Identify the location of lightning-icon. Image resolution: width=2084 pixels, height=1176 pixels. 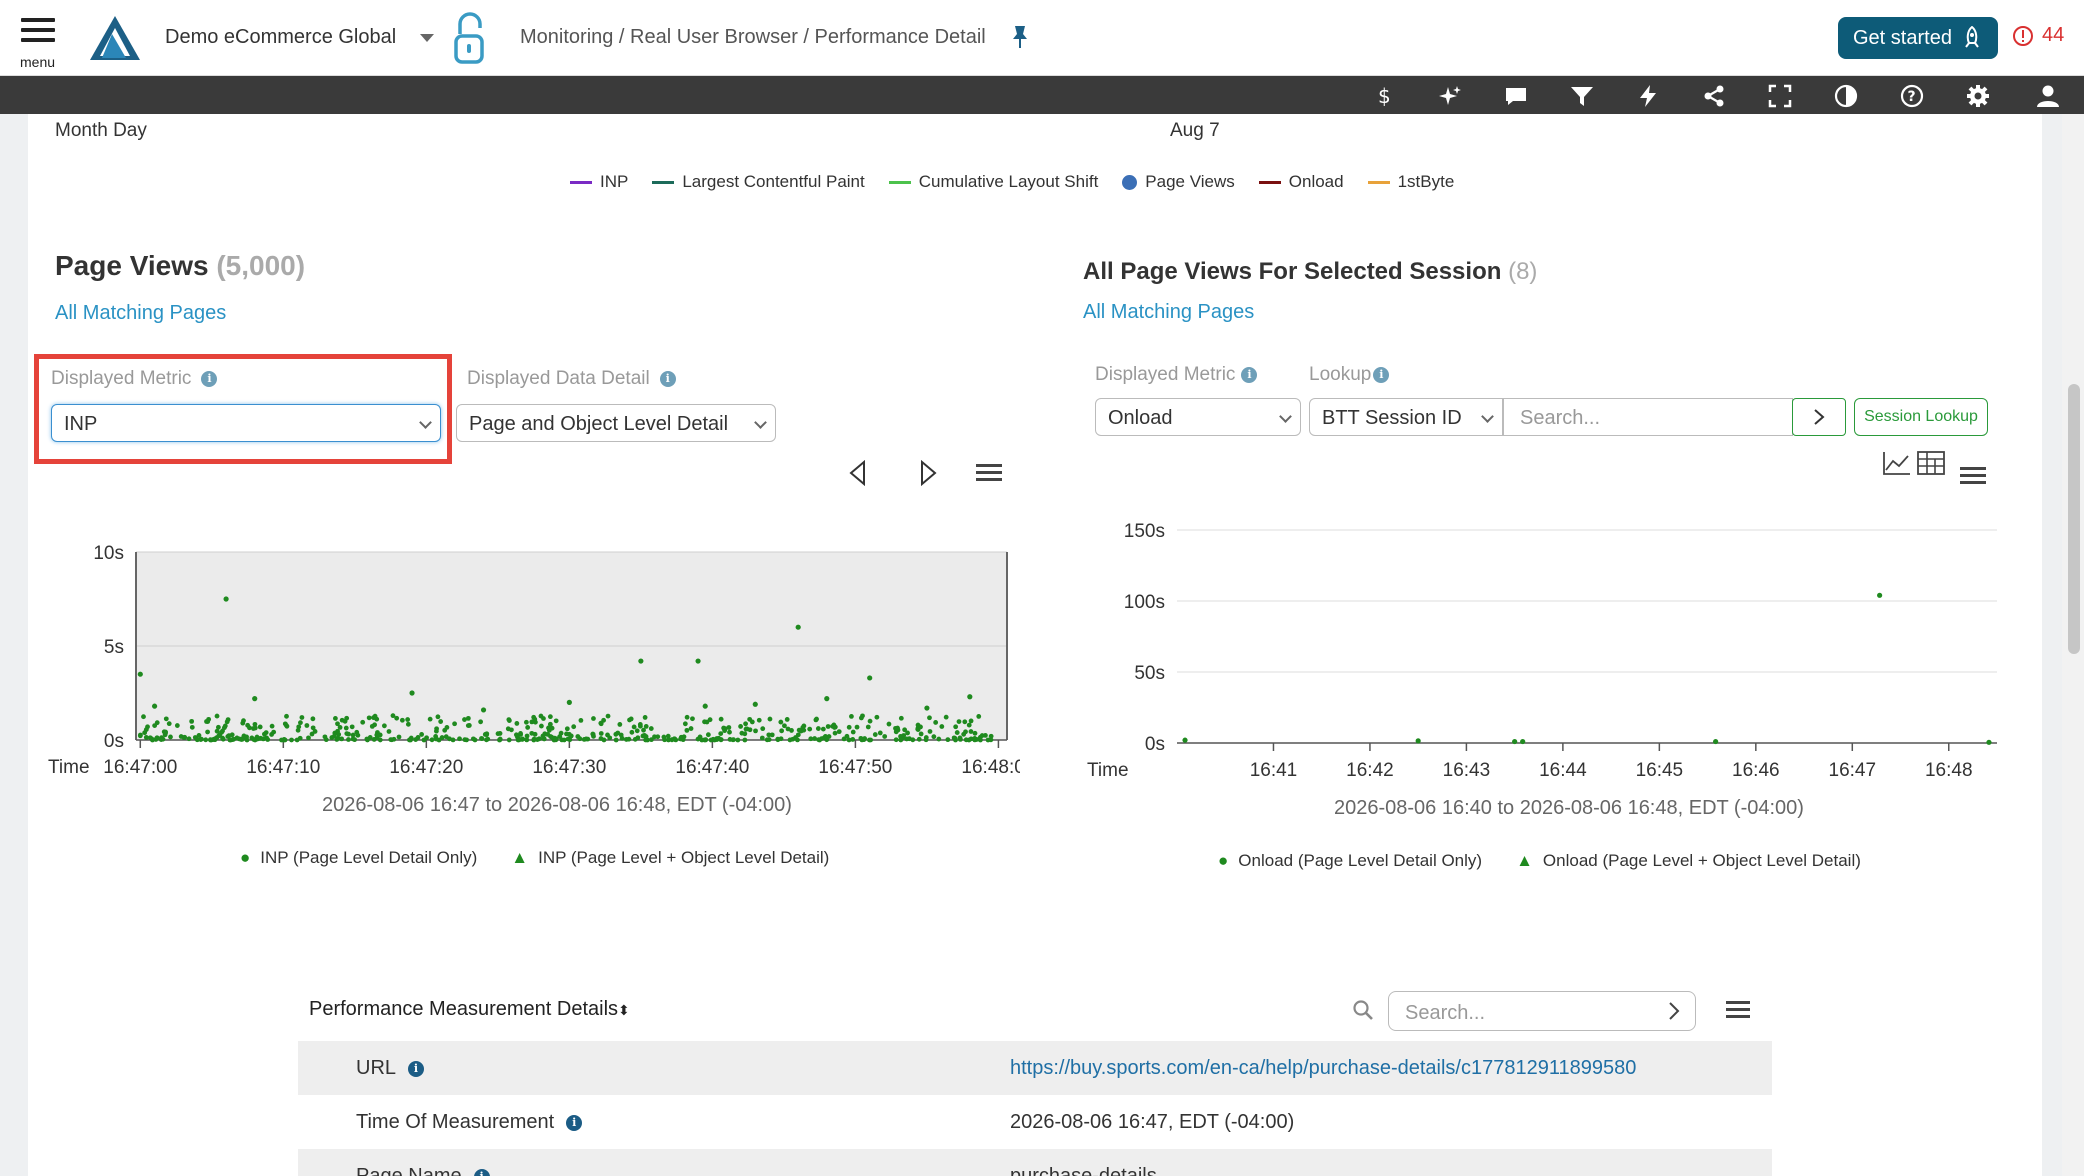
(1648, 96).